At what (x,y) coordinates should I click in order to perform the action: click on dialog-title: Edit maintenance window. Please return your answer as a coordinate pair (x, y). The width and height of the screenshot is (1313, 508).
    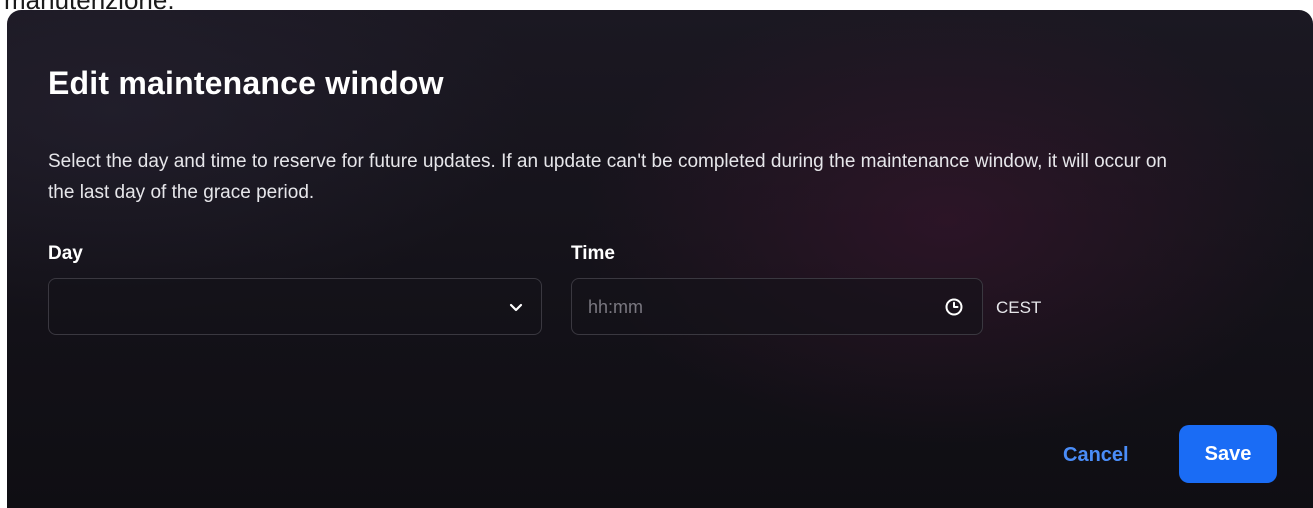
    Looking at the image, I should click on (246, 83).